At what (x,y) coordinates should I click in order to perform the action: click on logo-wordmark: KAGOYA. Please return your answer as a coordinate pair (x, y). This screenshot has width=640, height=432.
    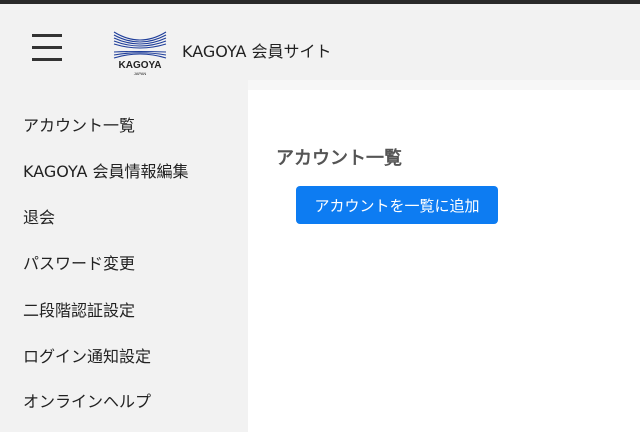
    Looking at the image, I should click on (140, 65).